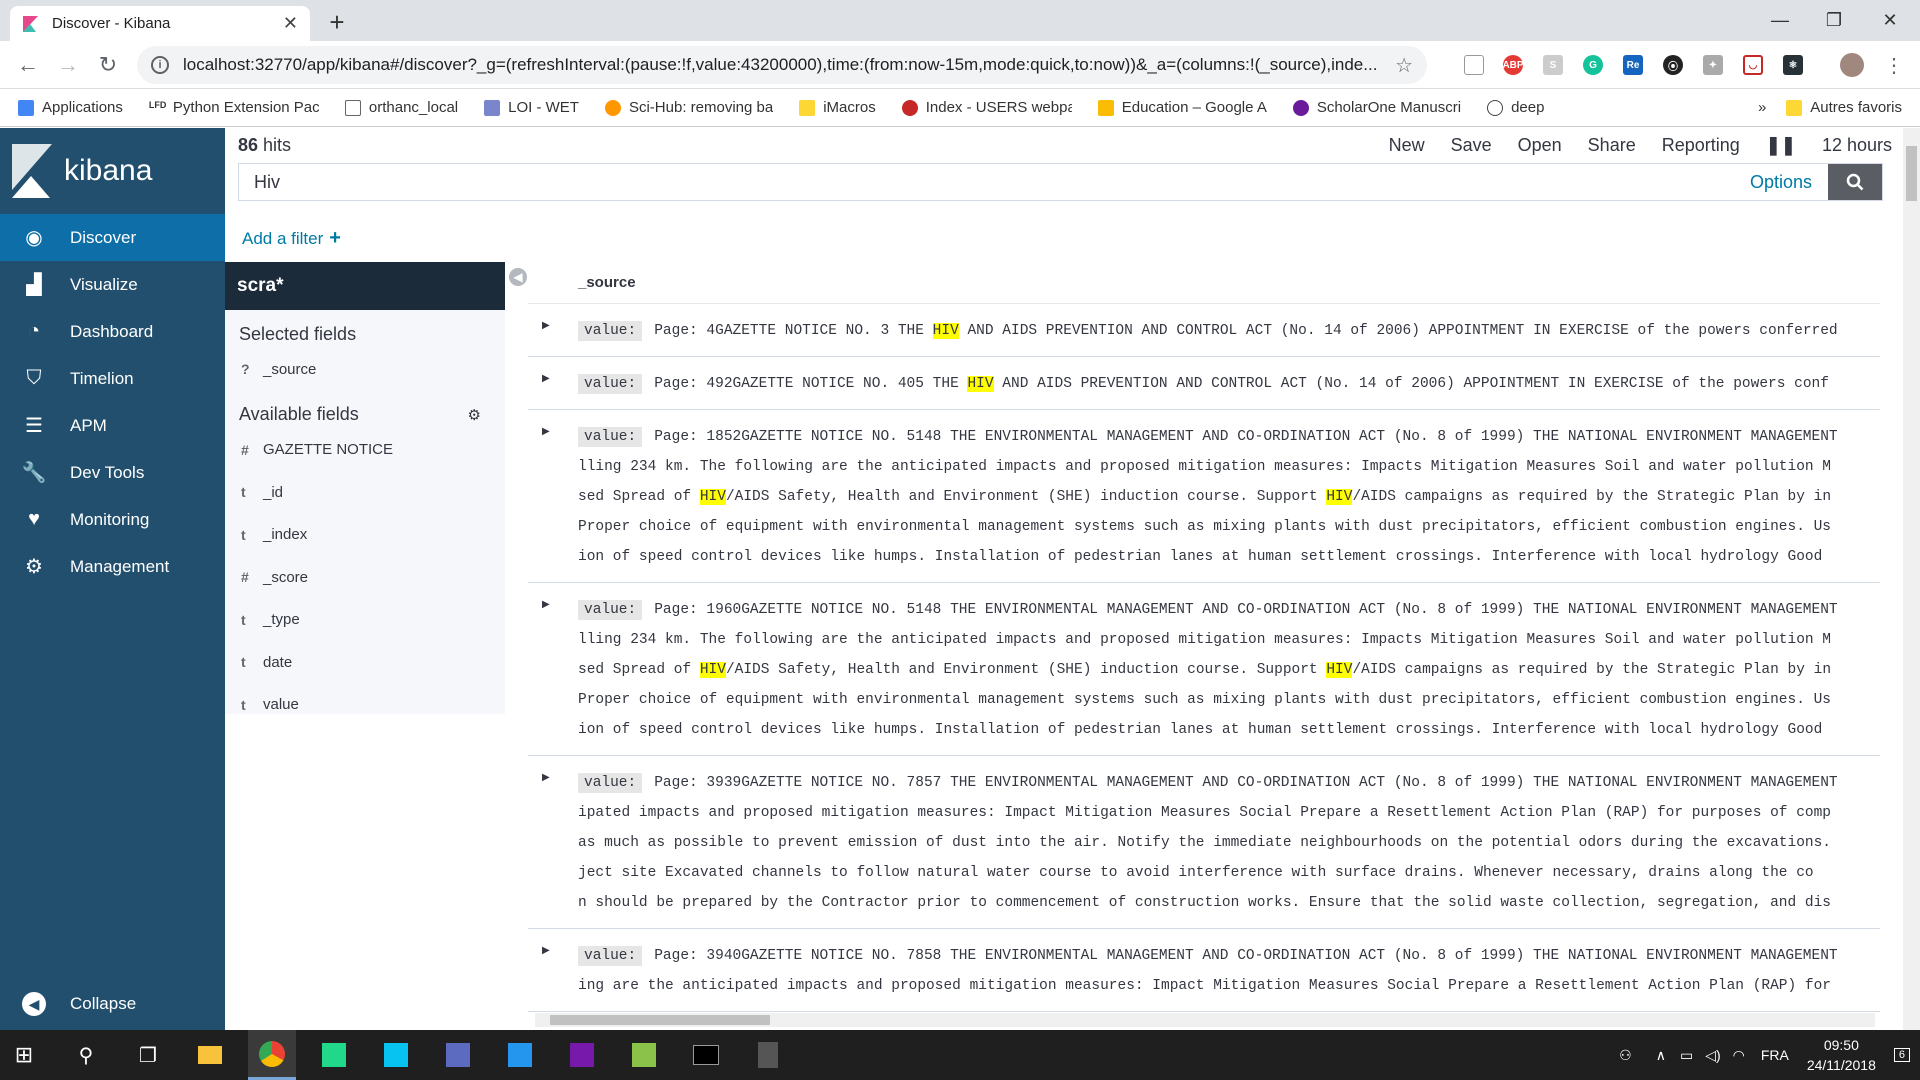 The width and height of the screenshot is (1920, 1080). Describe the element at coordinates (1753, 65) in the screenshot. I see `pocket-extension-icon: ◡` at that location.